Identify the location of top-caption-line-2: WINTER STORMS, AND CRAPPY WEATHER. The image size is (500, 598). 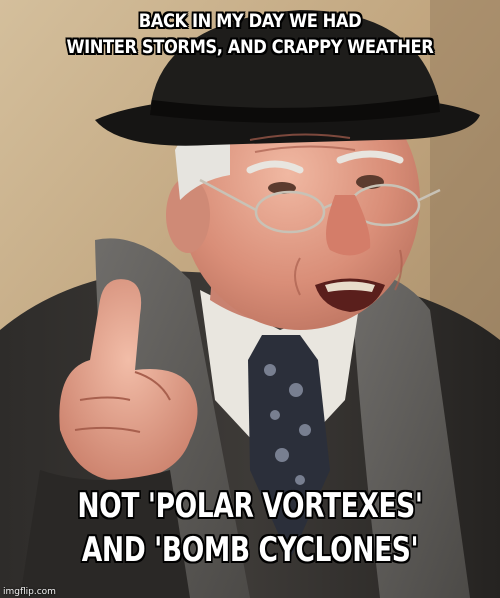
(250, 47).